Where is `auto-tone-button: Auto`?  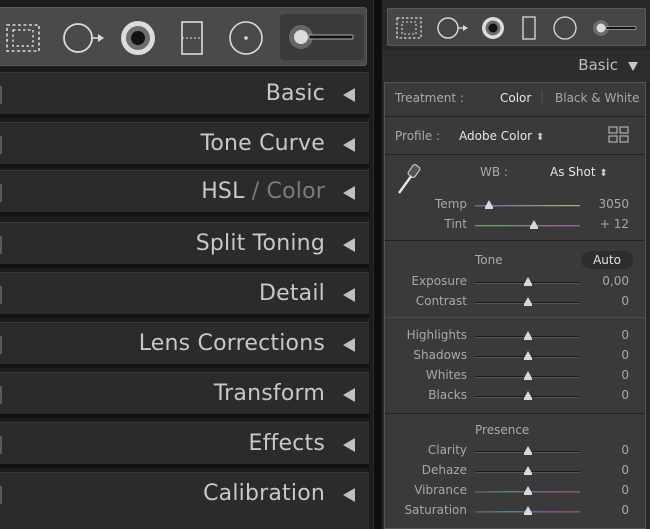 auto-tone-button: Auto is located at coordinates (607, 260).